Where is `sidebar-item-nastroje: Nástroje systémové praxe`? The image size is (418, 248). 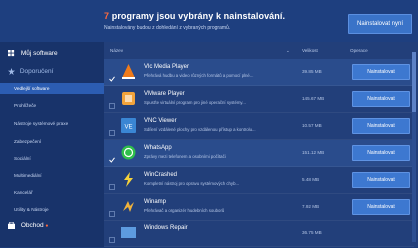 sidebar-item-nastroje: Nástroje systémové praxe is located at coordinates (66, 123).